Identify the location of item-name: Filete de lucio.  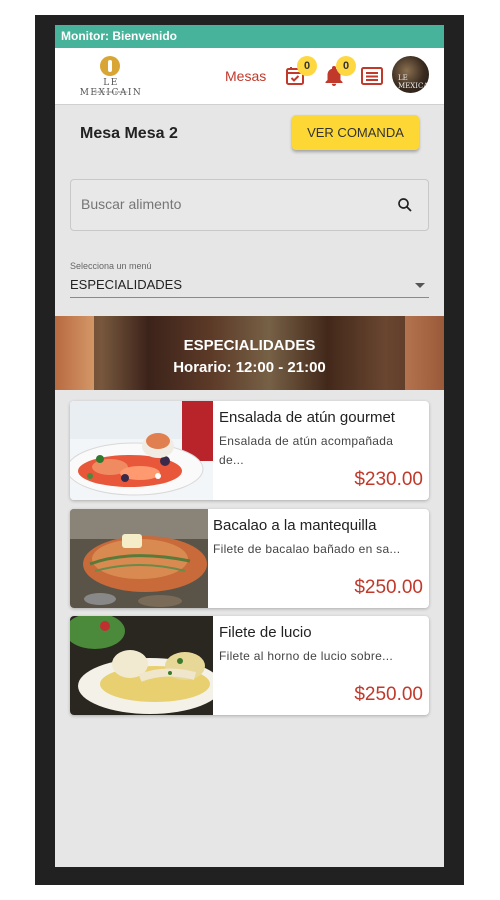
(265, 632).